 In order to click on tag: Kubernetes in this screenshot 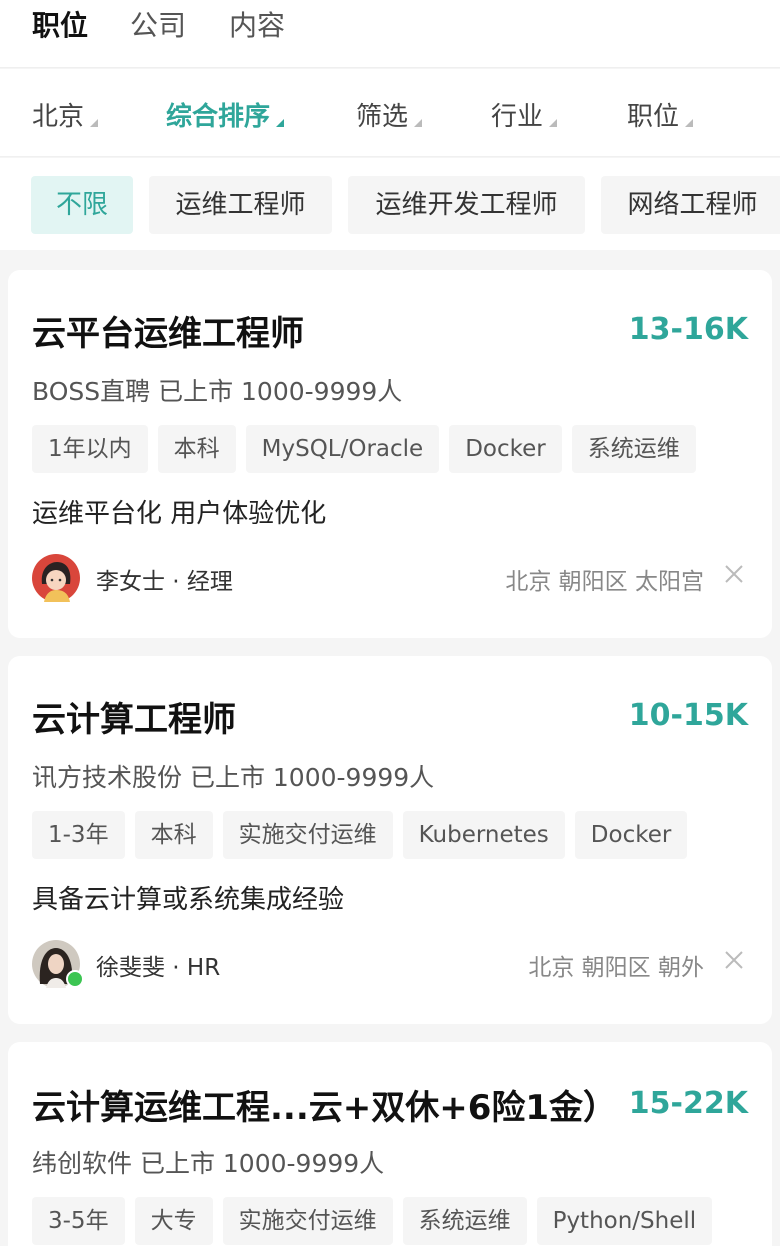, I will do `click(483, 835)`.